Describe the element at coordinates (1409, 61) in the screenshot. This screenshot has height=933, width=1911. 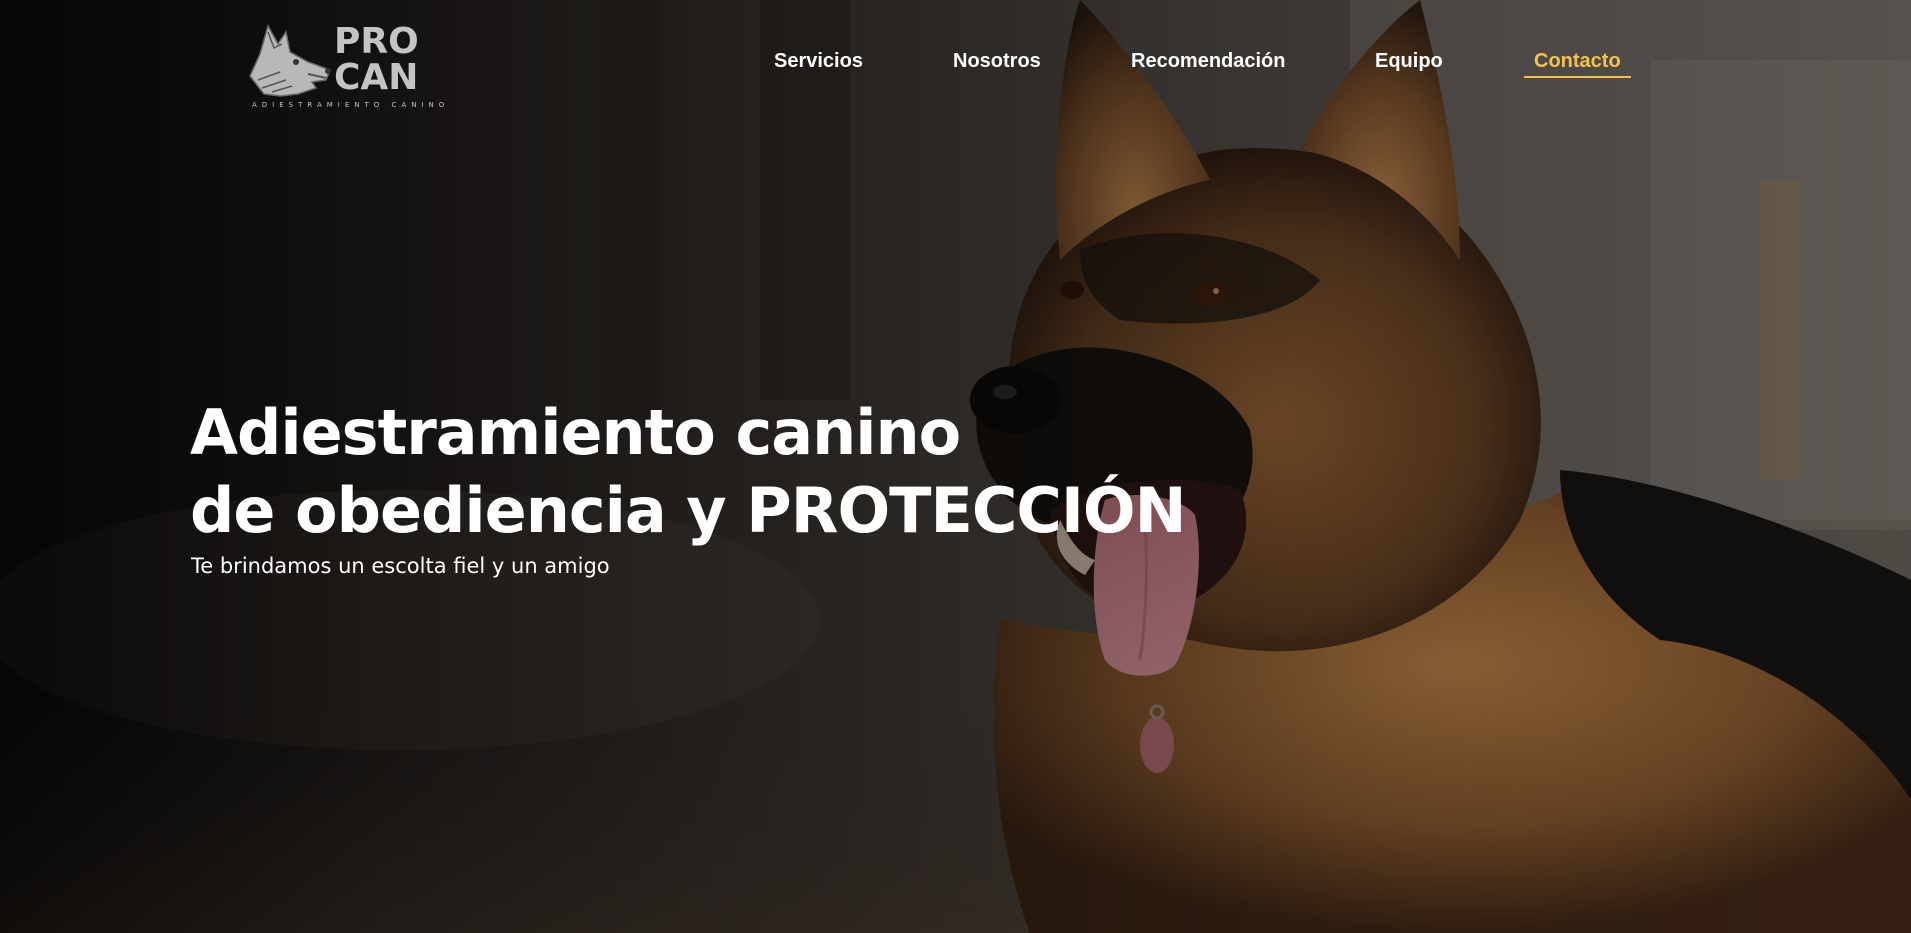
I see `nav-link-equipo: Equipo` at that location.